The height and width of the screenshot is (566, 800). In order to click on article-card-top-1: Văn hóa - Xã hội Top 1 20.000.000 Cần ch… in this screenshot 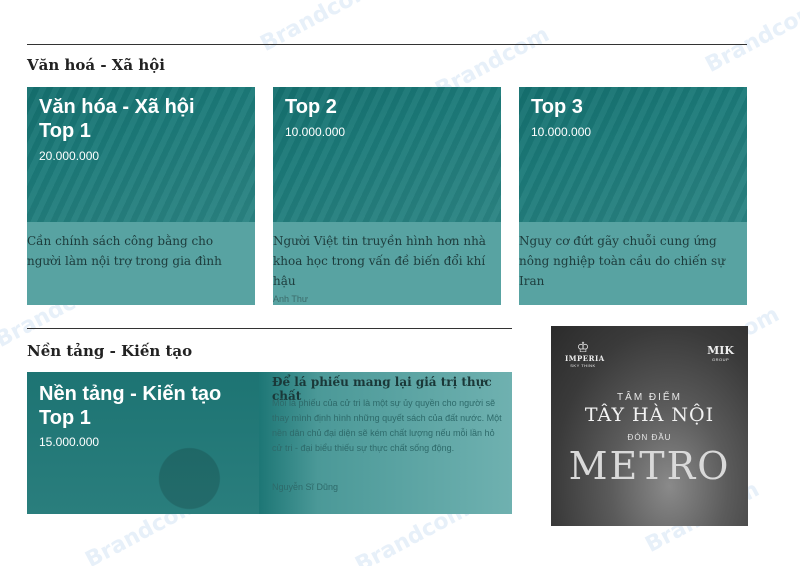, I will do `click(141, 196)`.